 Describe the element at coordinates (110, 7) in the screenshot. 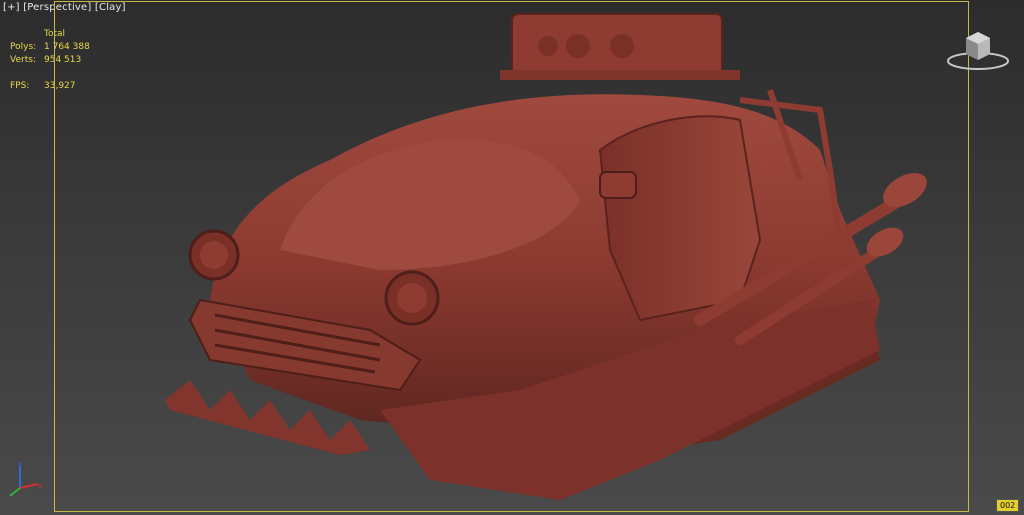

I see `shading-mode-button: [Clay]` at that location.